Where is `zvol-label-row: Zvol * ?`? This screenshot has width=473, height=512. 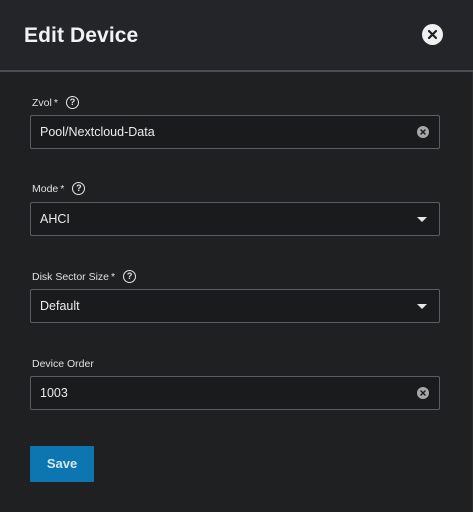 zvol-label-row: Zvol * ? is located at coordinates (55, 102).